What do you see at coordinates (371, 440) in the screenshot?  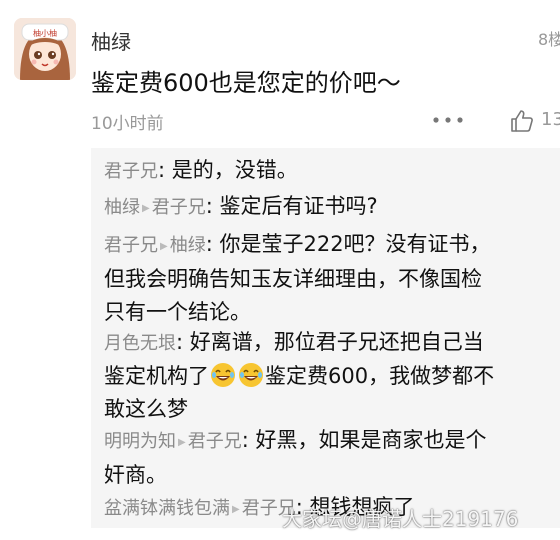 I see `reply-text-line: 好黑，如果是商家也是个` at bounding box center [371, 440].